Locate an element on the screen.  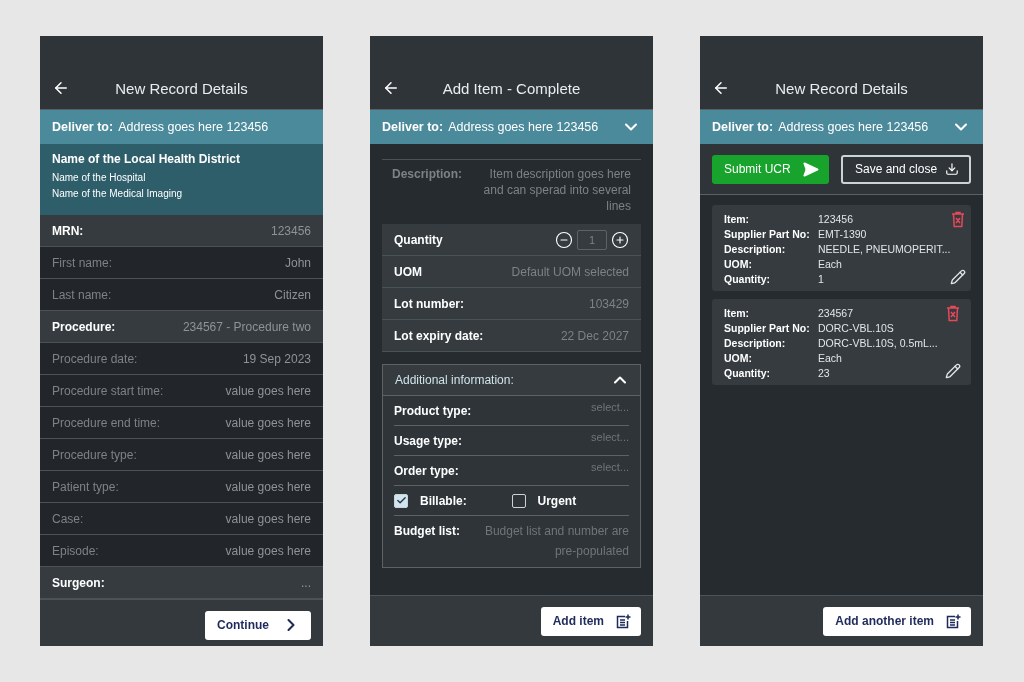
field-label: Case: is located at coordinates (68, 518).